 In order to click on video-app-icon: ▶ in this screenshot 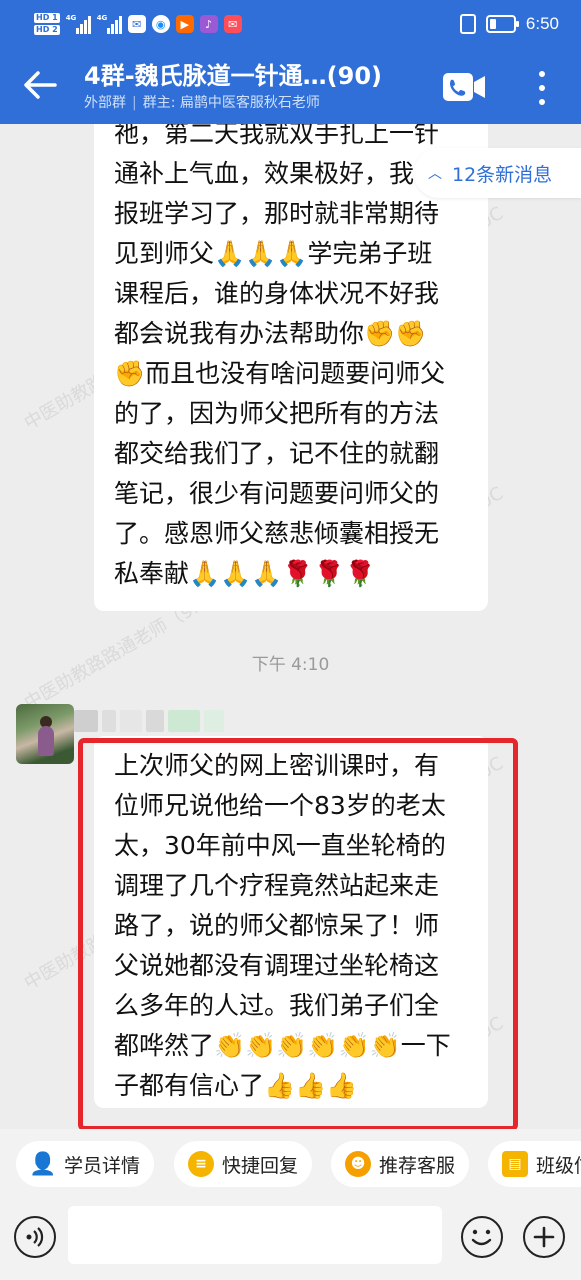, I will do `click(184, 24)`.